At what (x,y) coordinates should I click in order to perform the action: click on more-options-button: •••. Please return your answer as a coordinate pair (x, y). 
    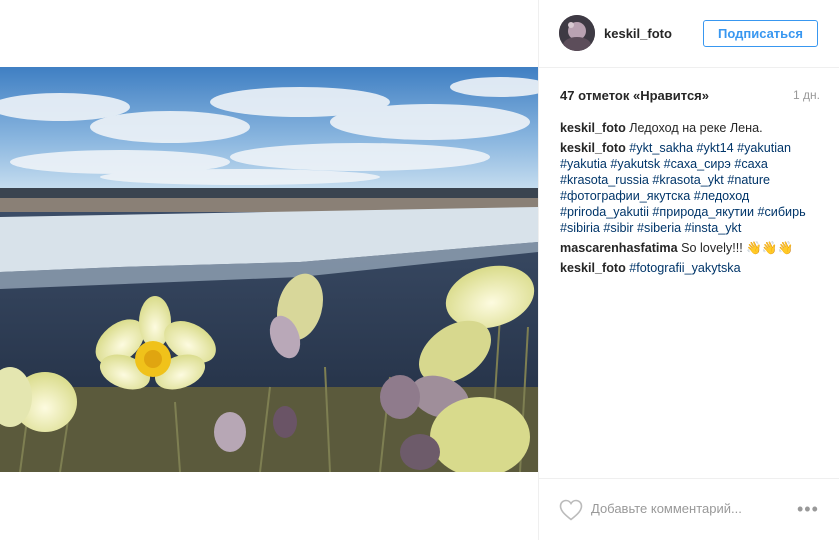
    Looking at the image, I should click on (808, 509).